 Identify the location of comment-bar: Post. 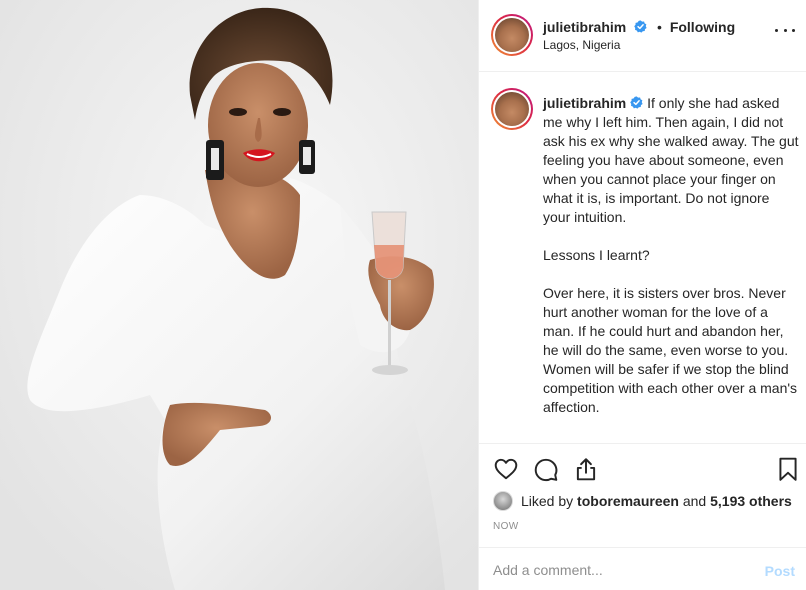
(642, 568).